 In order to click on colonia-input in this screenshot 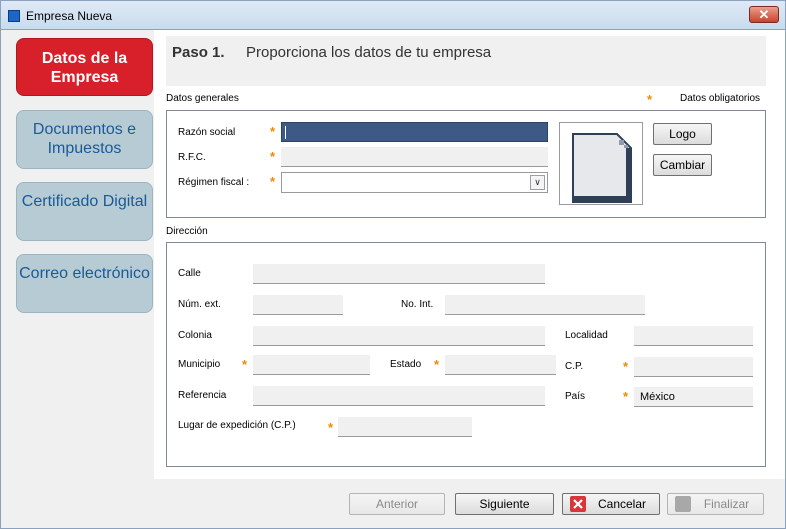, I will do `click(399, 336)`.